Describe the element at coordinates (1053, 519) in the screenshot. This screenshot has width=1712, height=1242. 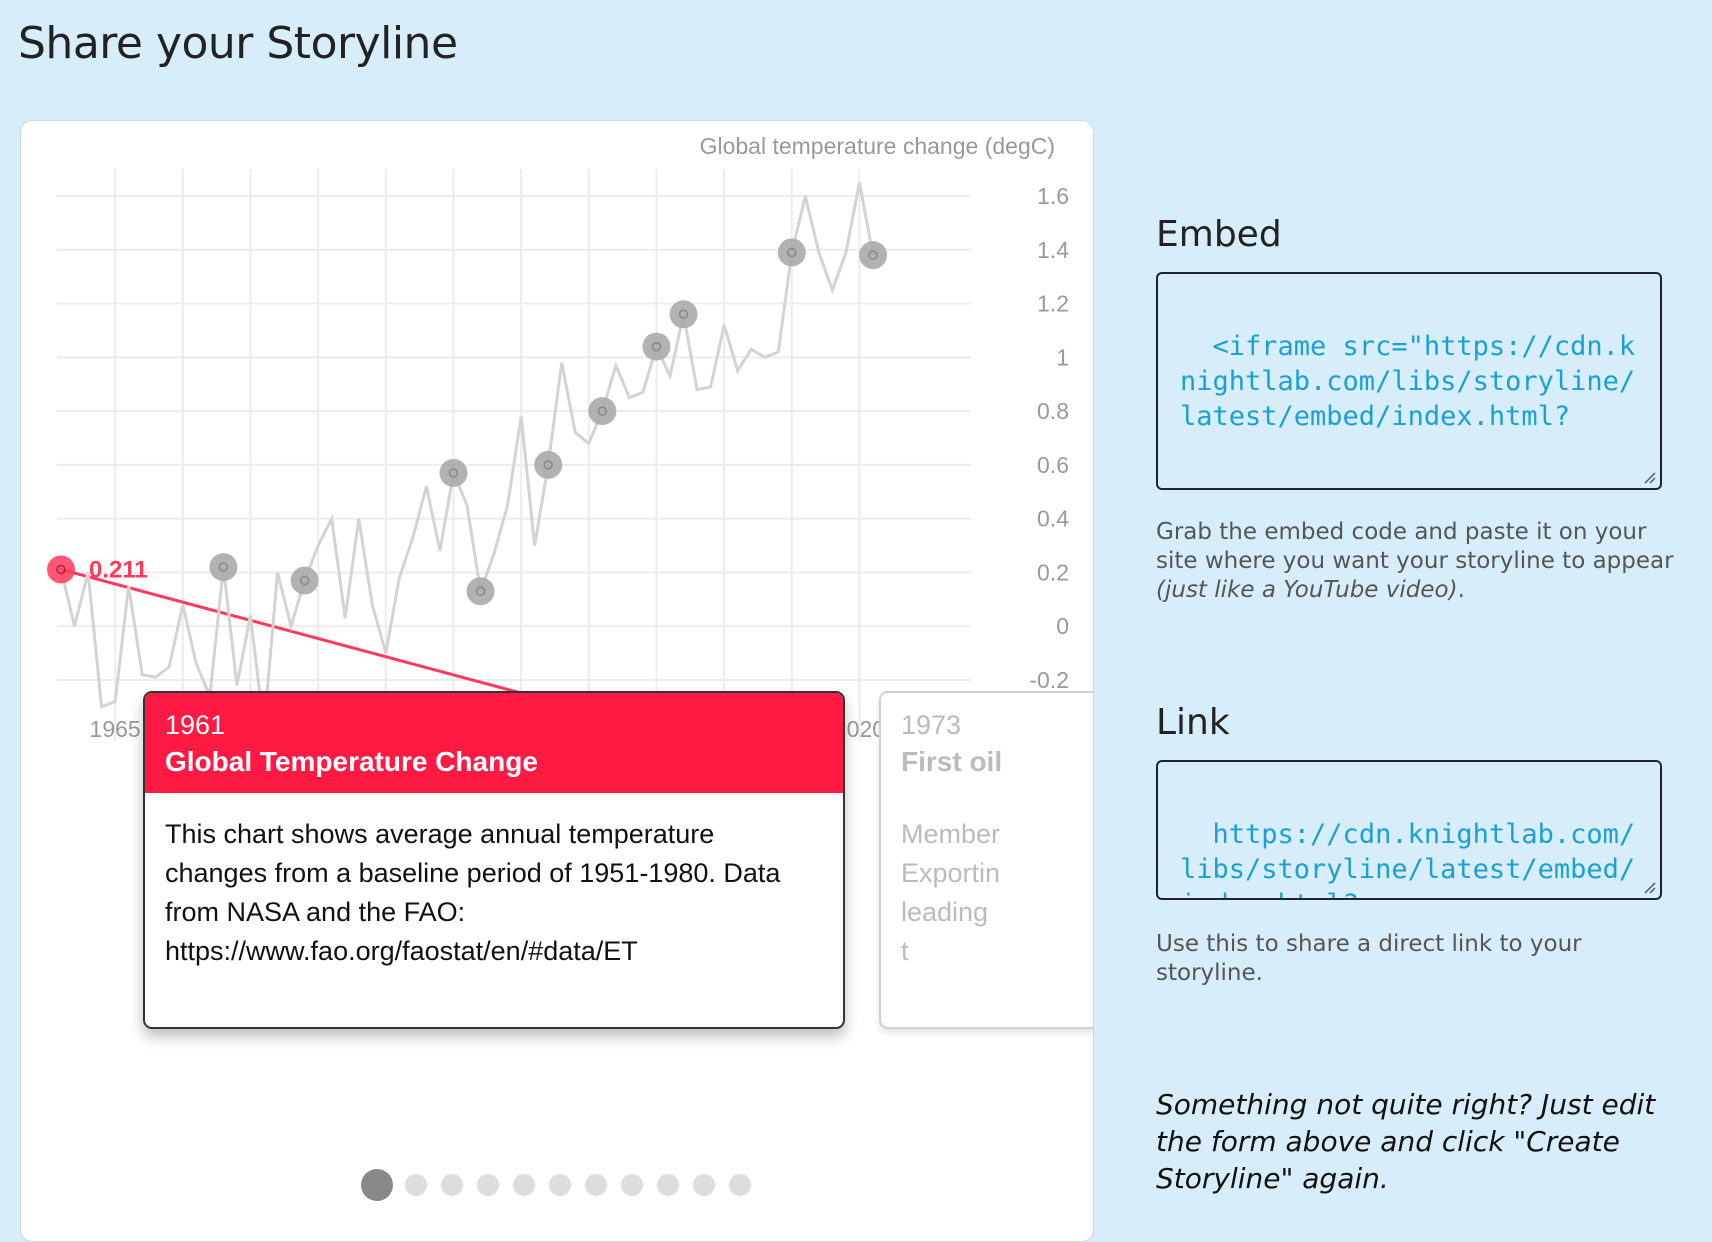
I see `y-tick-label: 0.4` at that location.